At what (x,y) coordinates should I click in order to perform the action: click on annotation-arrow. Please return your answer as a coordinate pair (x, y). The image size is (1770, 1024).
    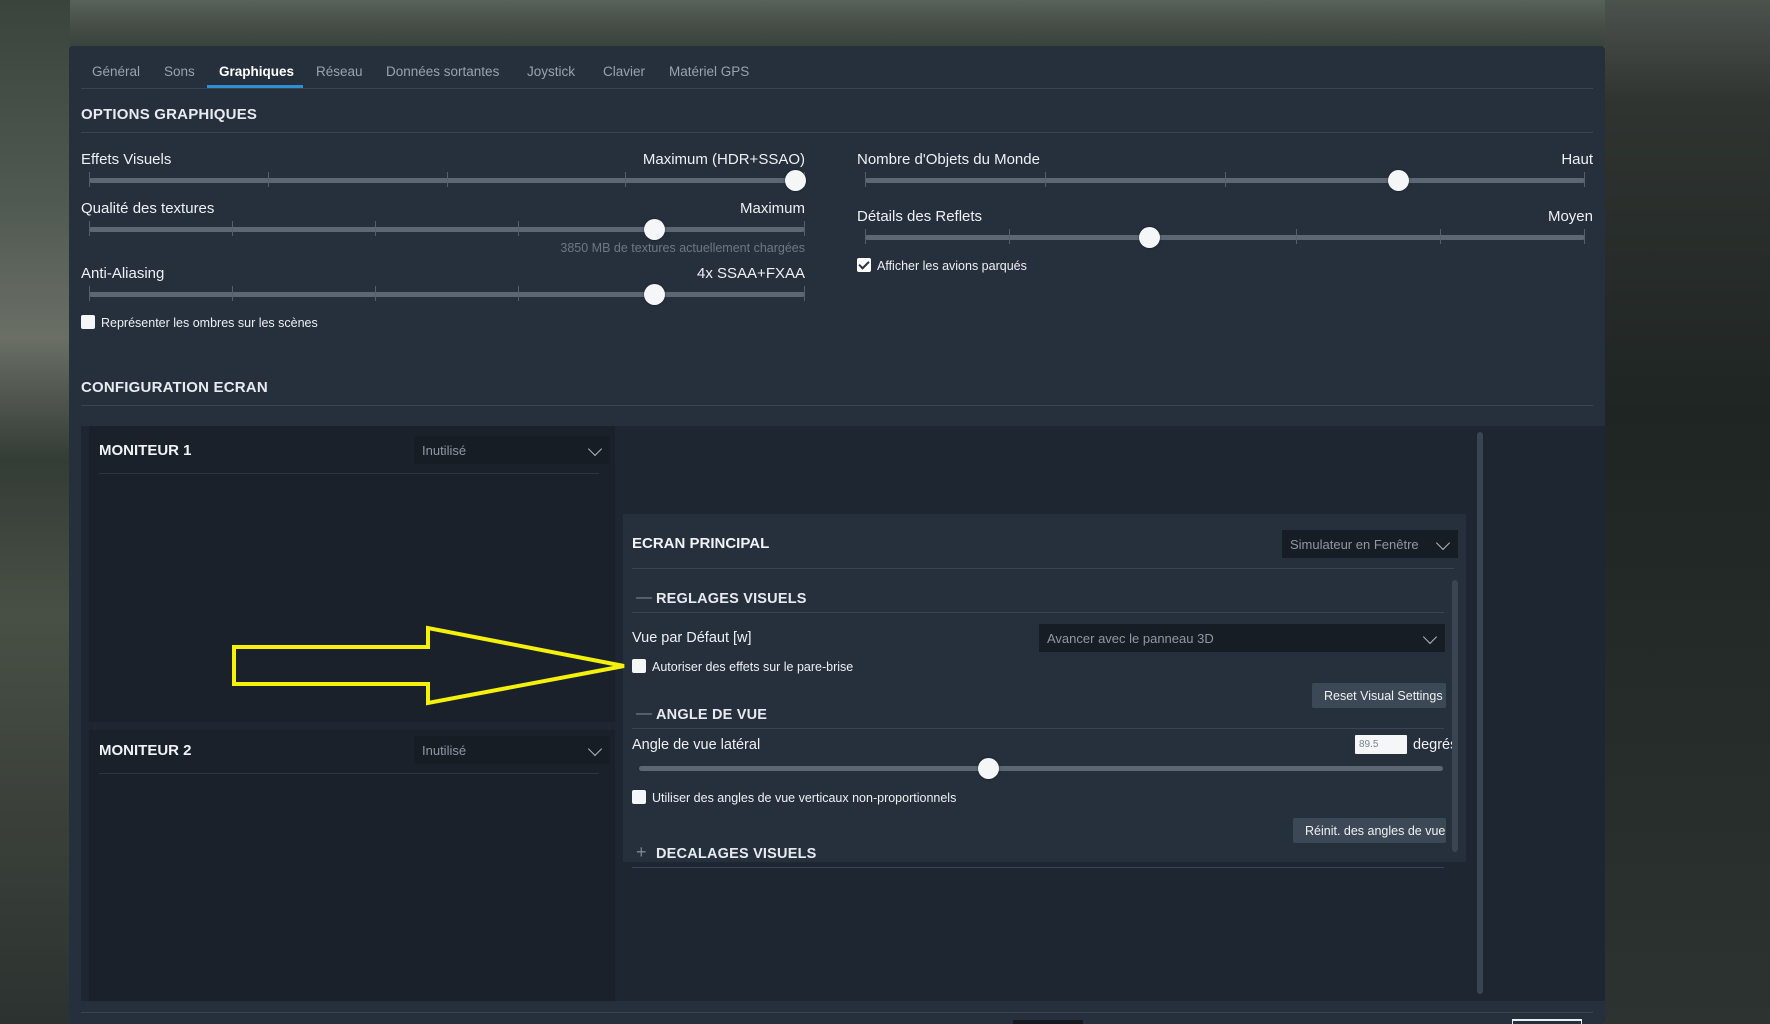
    Looking at the image, I should click on (428, 665).